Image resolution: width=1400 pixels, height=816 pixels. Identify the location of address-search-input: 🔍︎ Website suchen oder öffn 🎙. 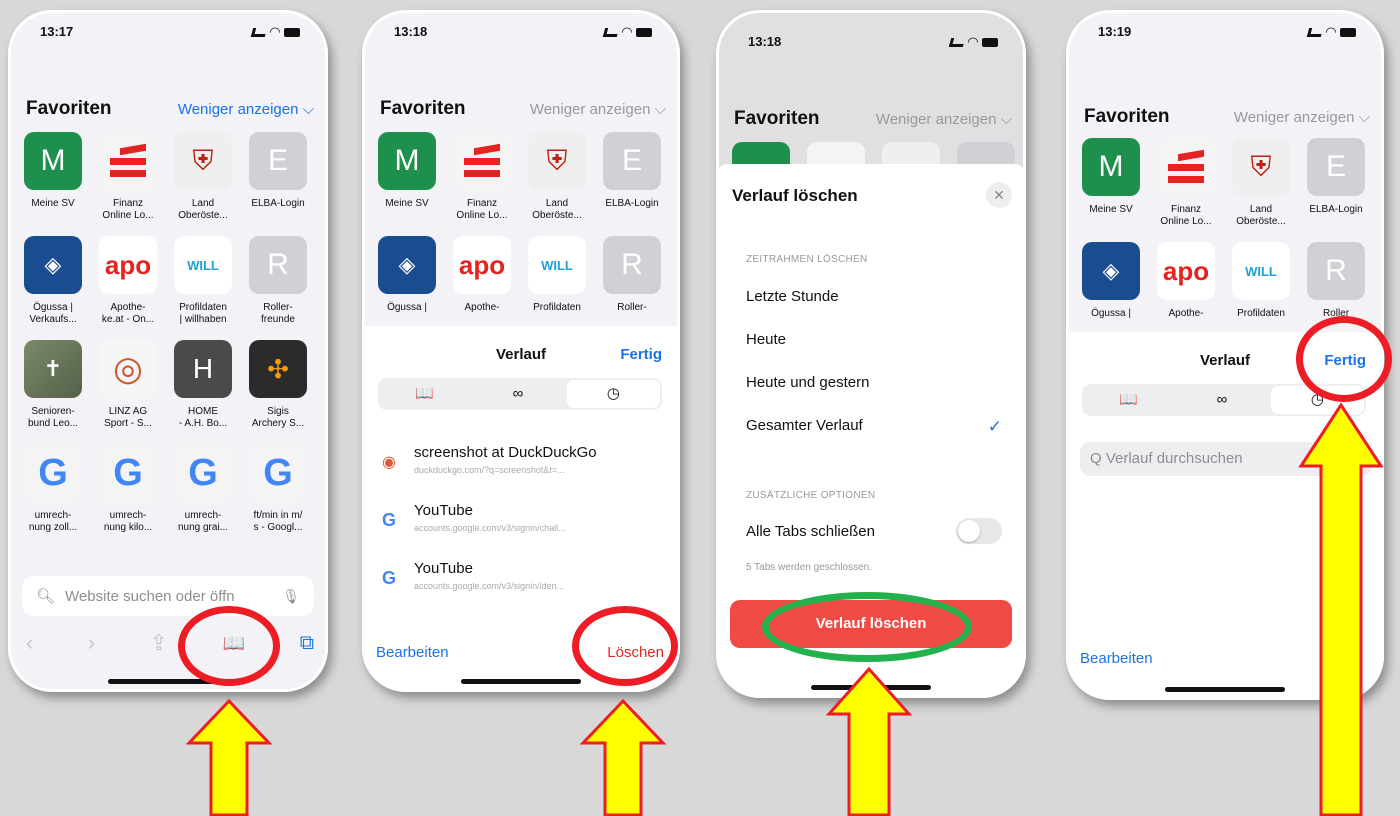
(168, 596).